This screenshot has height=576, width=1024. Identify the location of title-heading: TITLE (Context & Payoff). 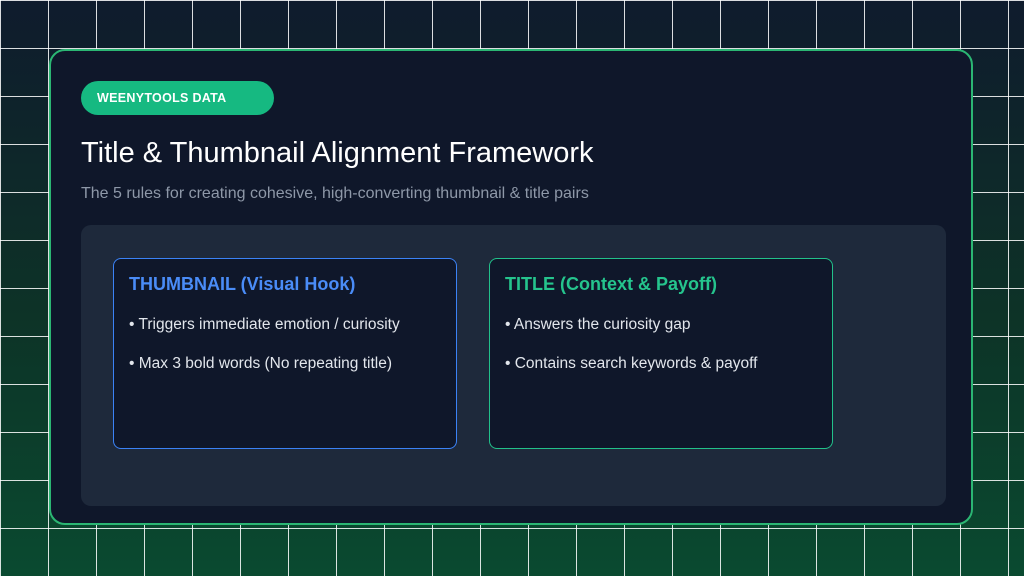
(611, 284).